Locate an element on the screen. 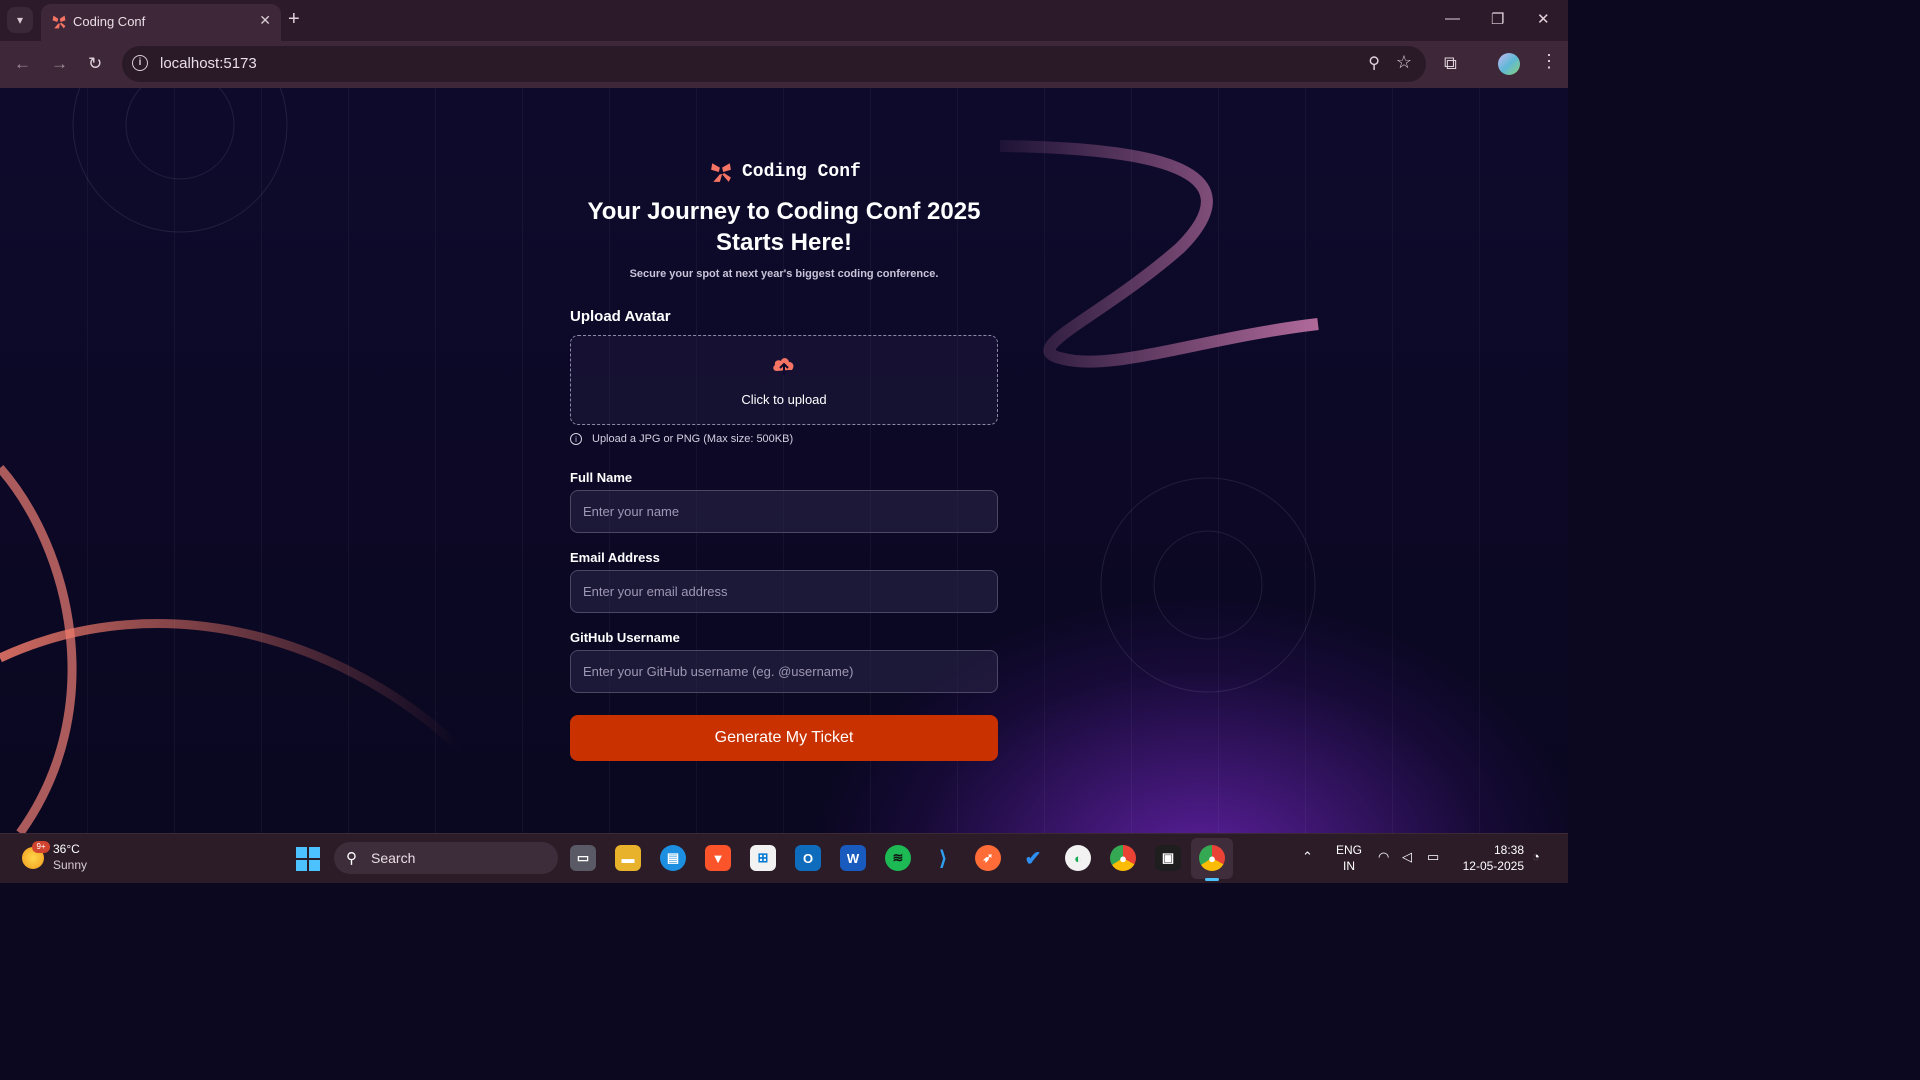 The width and height of the screenshot is (1920, 1080). info-icon: i is located at coordinates (576, 439).